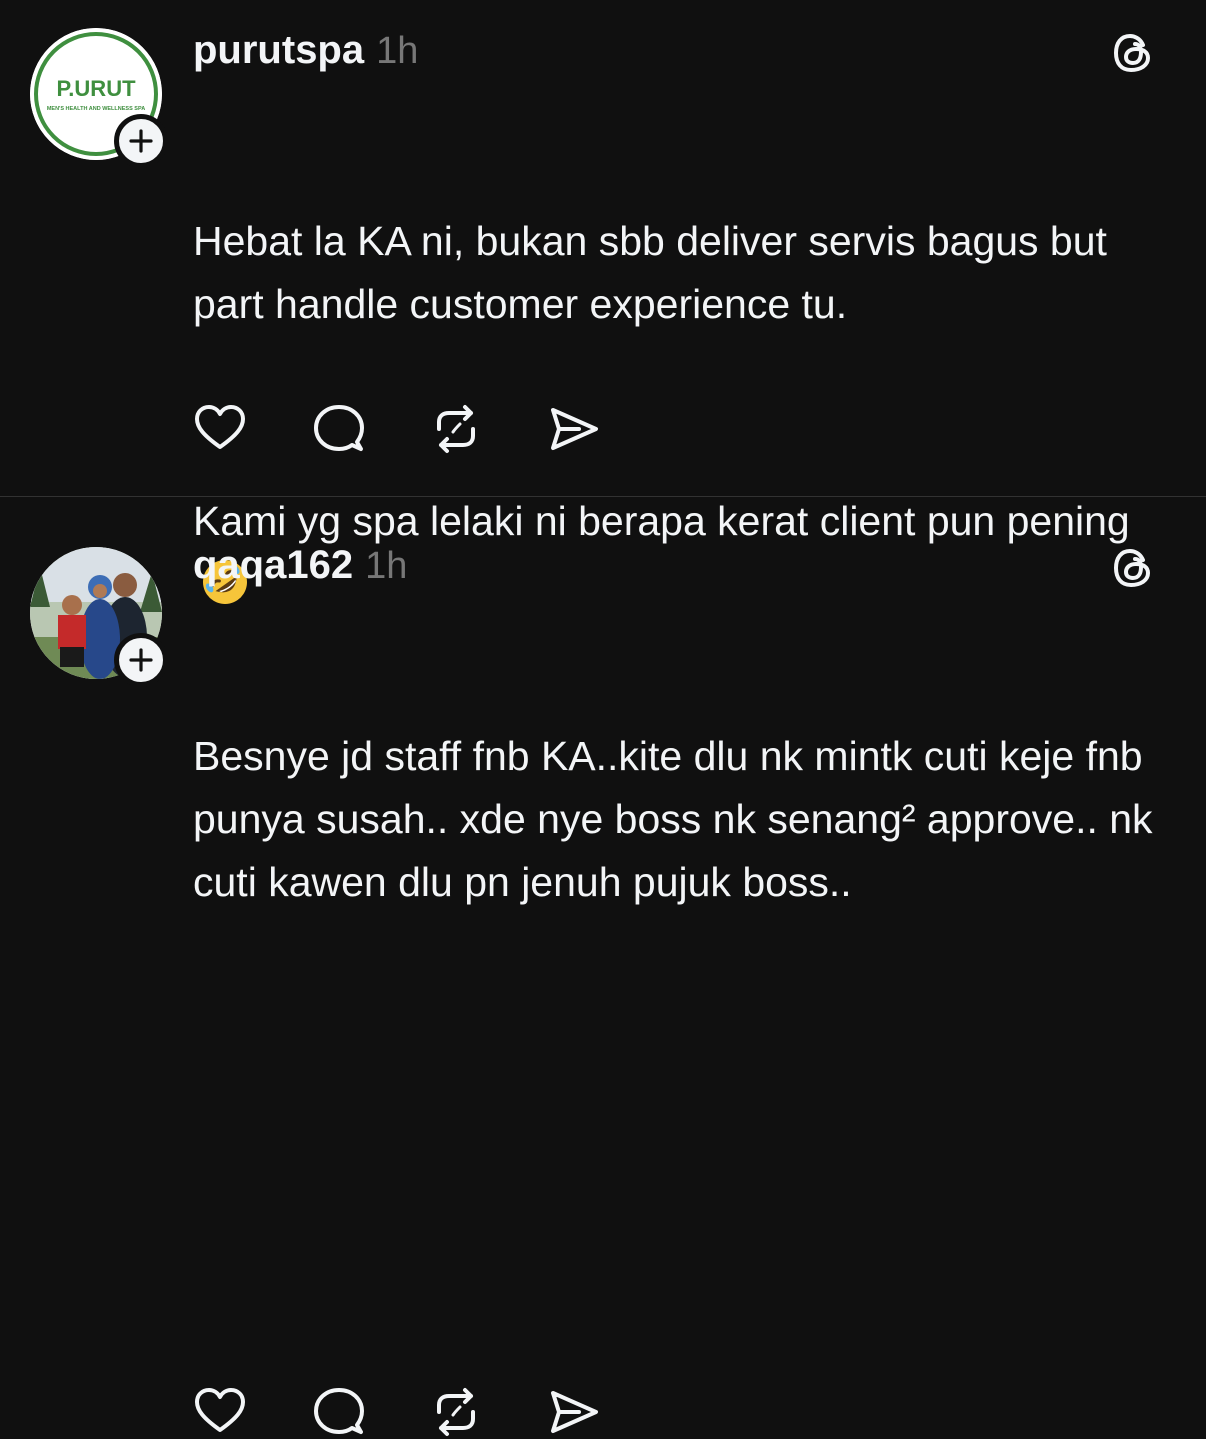 This screenshot has width=1206, height=1439. Describe the element at coordinates (96, 88) in the screenshot. I see `logo-text: P.URUT` at that location.